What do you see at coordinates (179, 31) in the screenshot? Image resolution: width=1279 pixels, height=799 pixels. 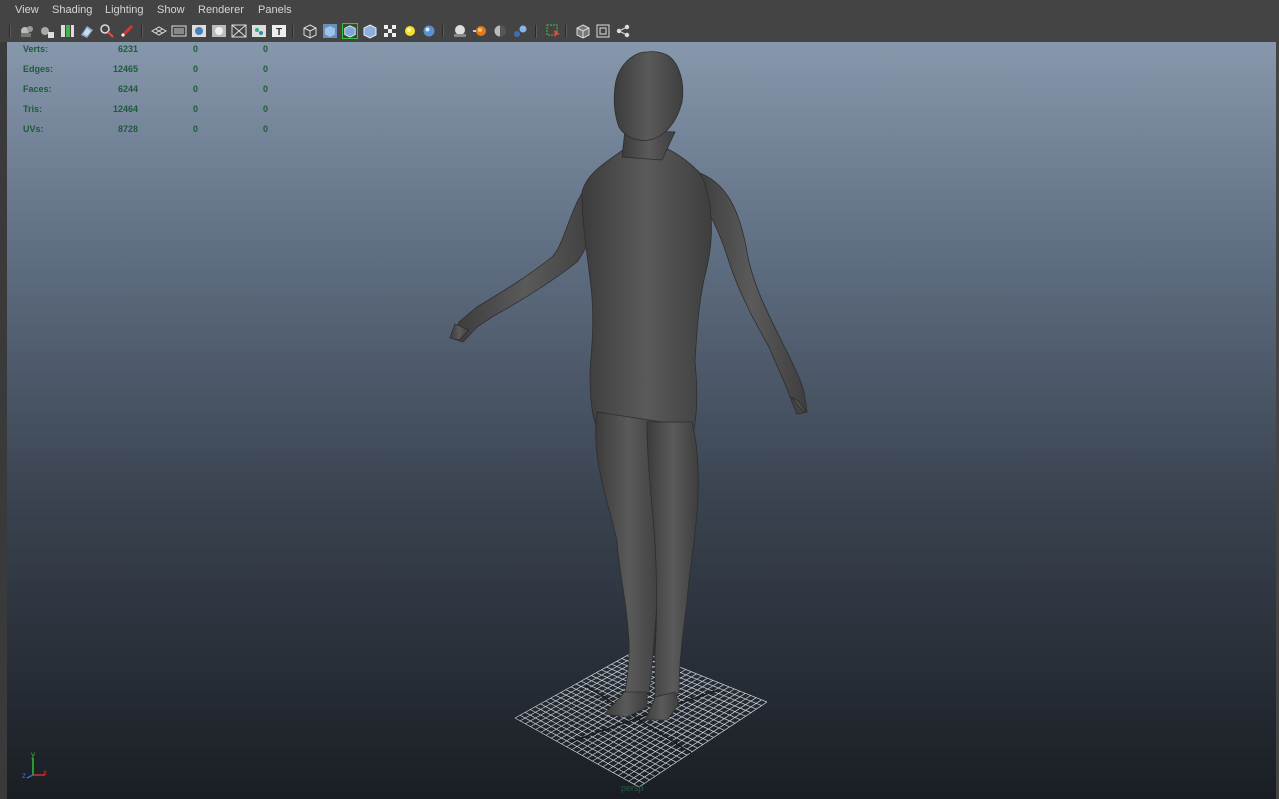 I see `film-gate-icon` at bounding box center [179, 31].